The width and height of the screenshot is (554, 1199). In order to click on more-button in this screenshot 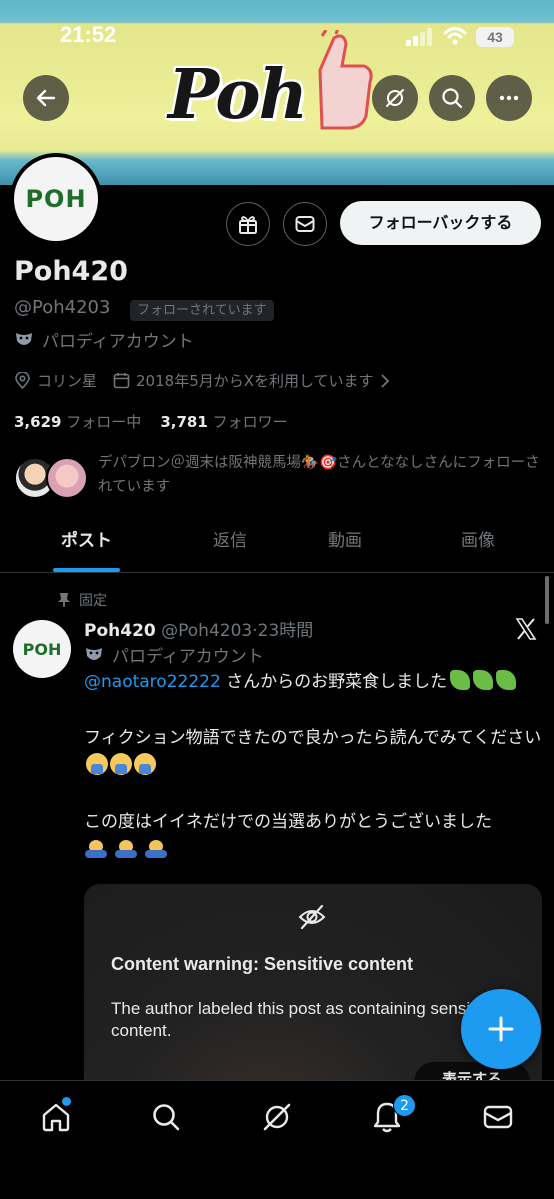, I will do `click(509, 98)`.